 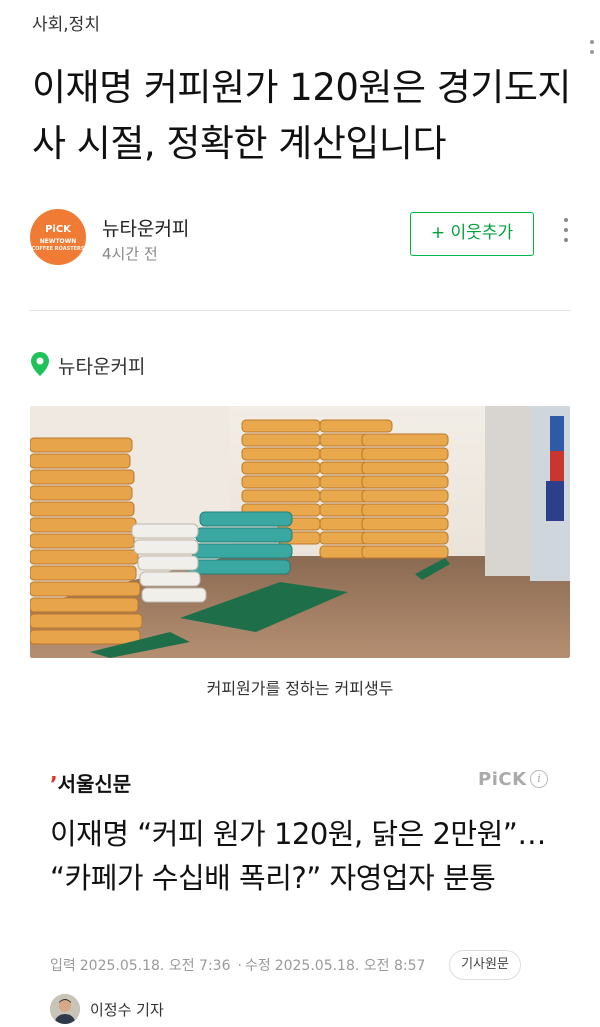 I want to click on reporter-name: 이정수 기자, so click(x=127, y=1009).